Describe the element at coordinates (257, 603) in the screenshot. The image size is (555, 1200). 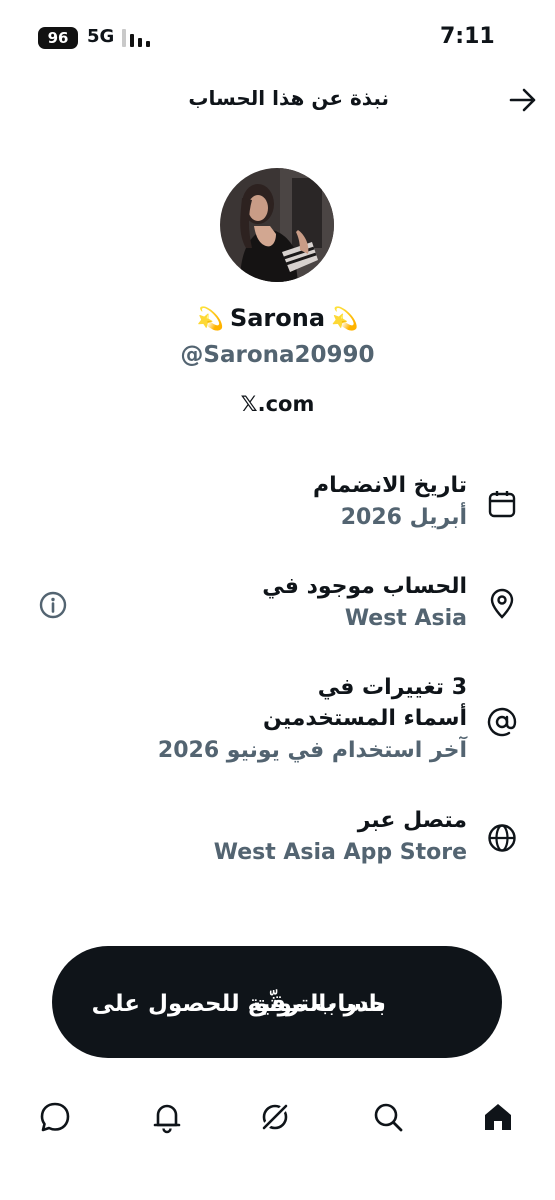
I see `location-row: الحساب موجود في West Asia` at that location.